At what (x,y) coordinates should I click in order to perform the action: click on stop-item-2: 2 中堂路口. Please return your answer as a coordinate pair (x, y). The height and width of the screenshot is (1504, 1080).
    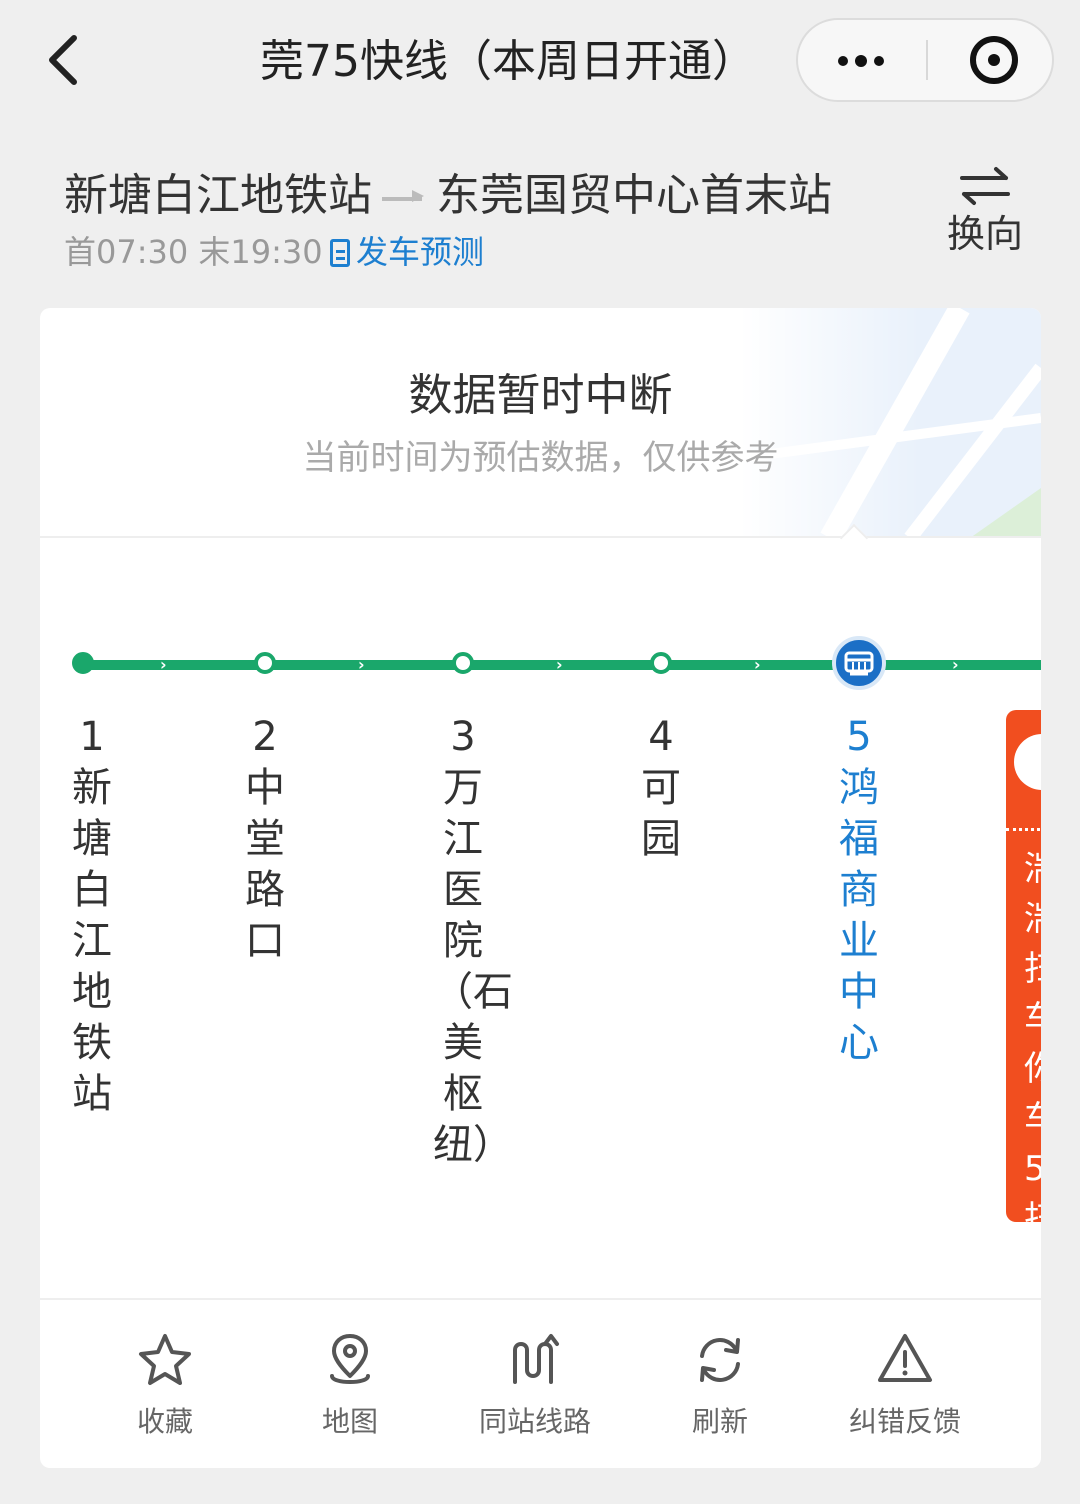
    Looking at the image, I should click on (265, 839).